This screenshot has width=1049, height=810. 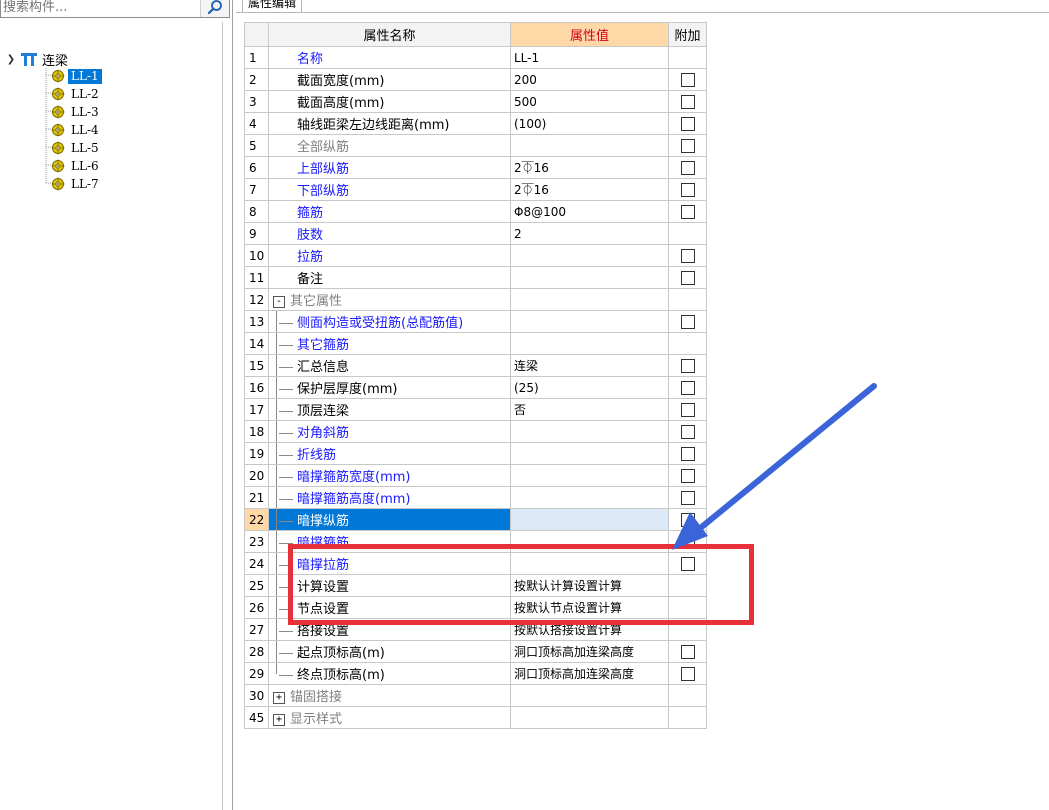 What do you see at coordinates (389, 453) in the screenshot?
I see `property-name-cell: 折线筋` at bounding box center [389, 453].